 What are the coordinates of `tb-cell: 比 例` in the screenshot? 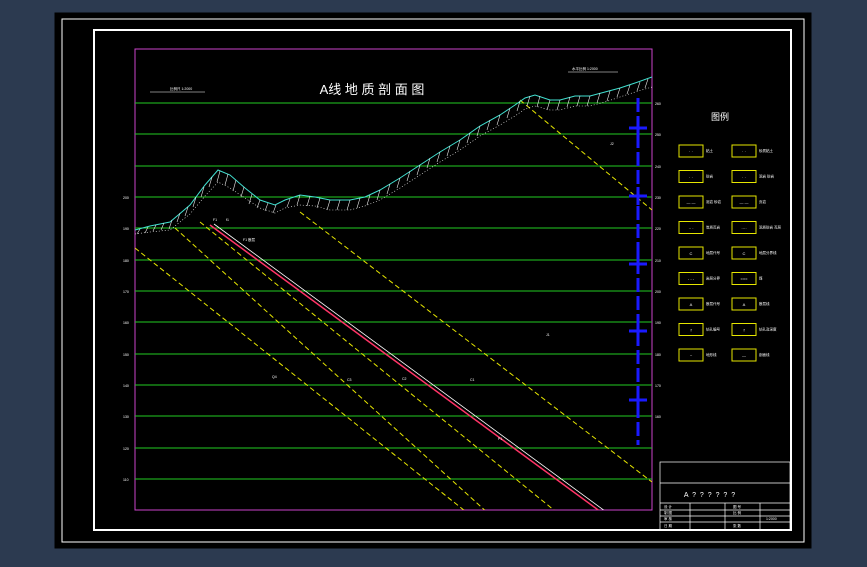 It's located at (737, 512).